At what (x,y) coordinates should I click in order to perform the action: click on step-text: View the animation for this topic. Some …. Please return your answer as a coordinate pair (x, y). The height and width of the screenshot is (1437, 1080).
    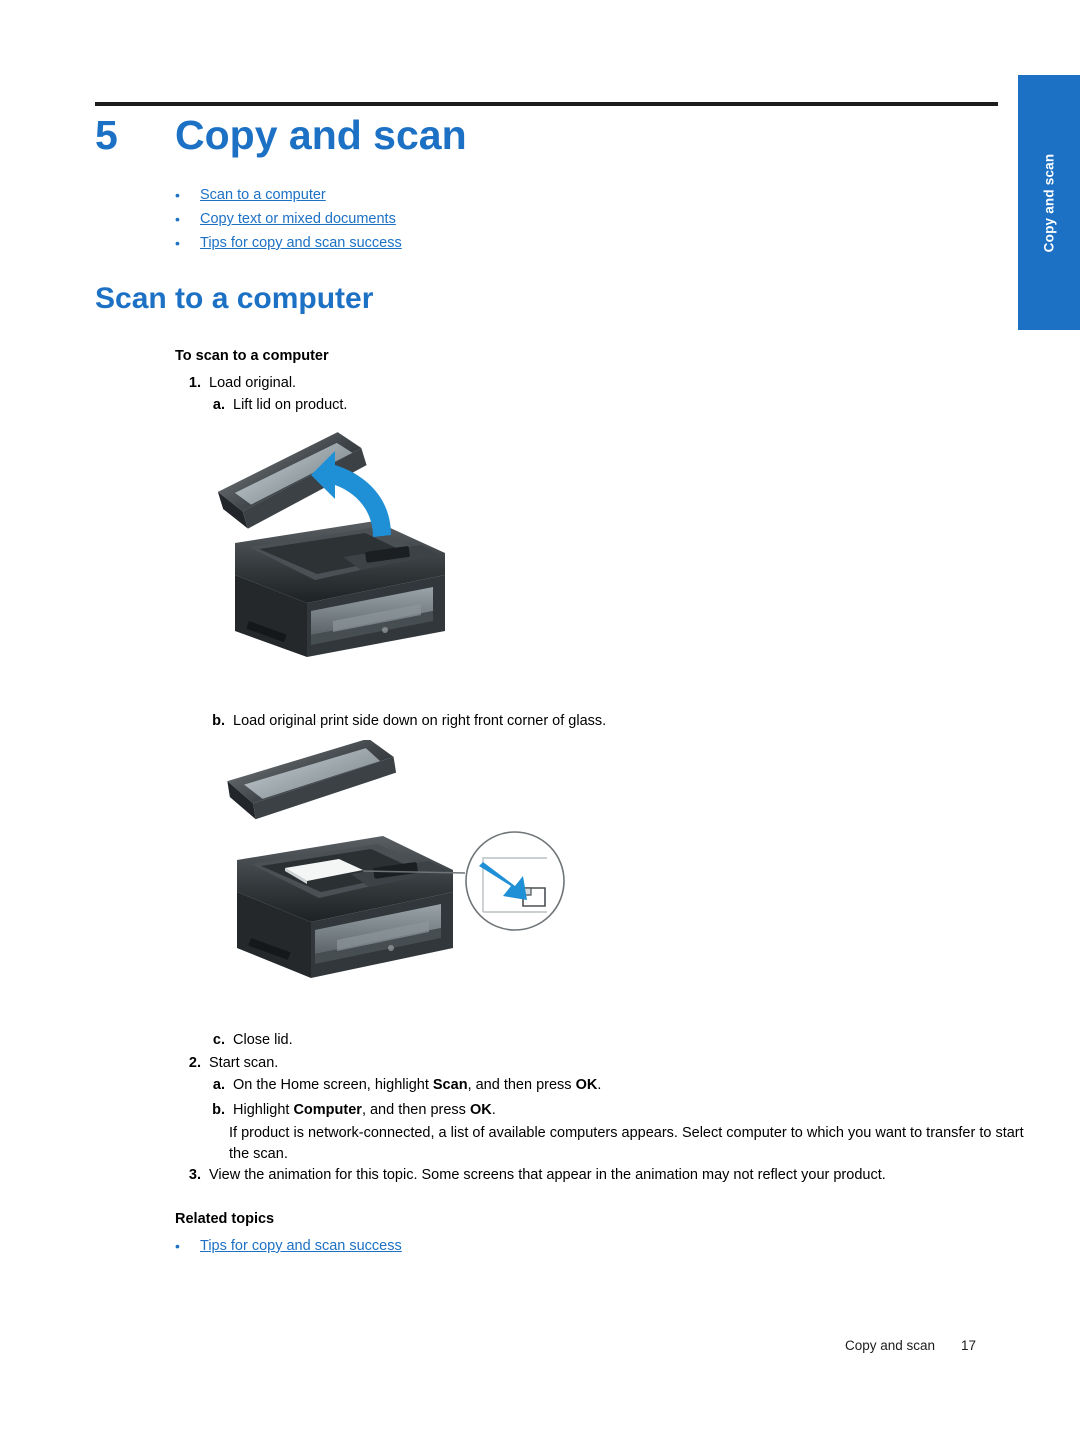
    Looking at the image, I should click on (547, 1175).